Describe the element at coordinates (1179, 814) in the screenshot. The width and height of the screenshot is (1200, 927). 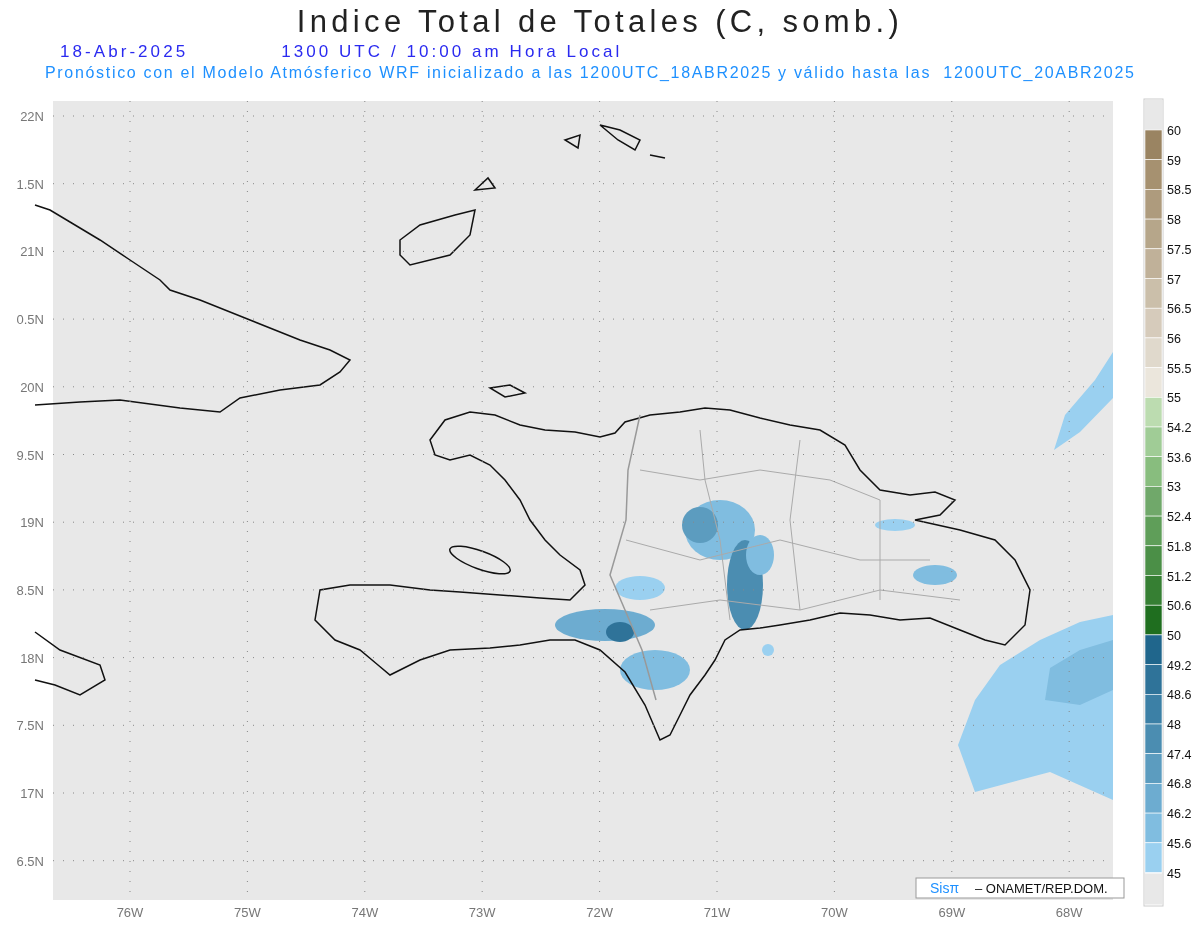
I see `colorbar-label: 46.2` at that location.